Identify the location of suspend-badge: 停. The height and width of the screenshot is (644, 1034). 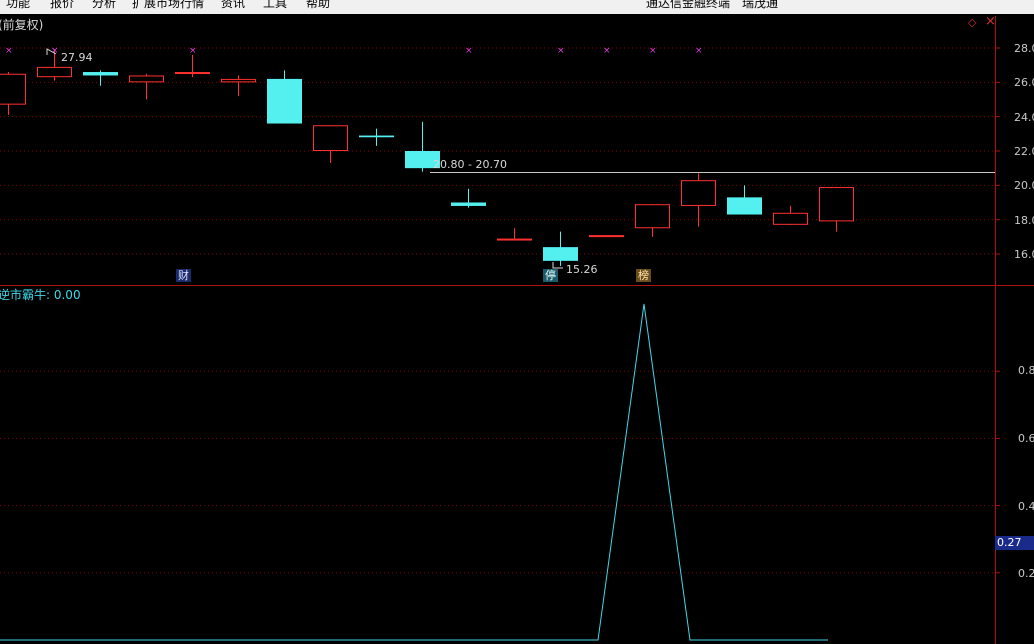
(550, 275).